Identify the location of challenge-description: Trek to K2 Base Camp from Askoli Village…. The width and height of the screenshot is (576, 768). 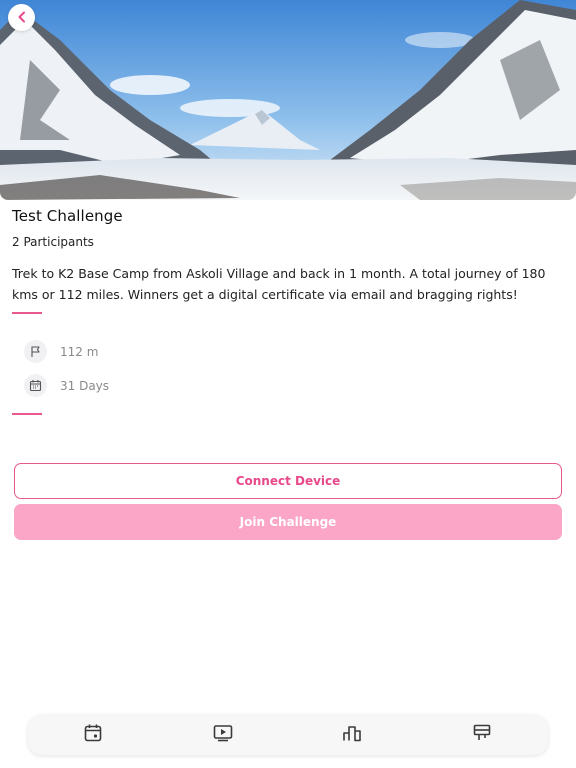
(279, 284).